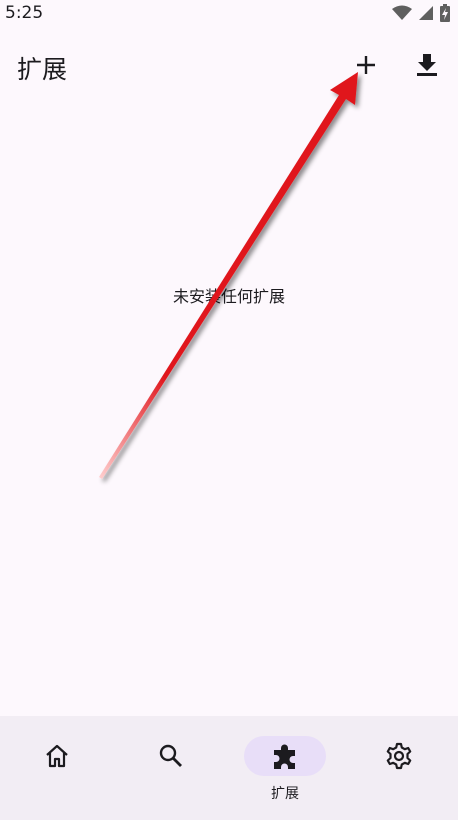  I want to click on search-icon, so click(170, 755).